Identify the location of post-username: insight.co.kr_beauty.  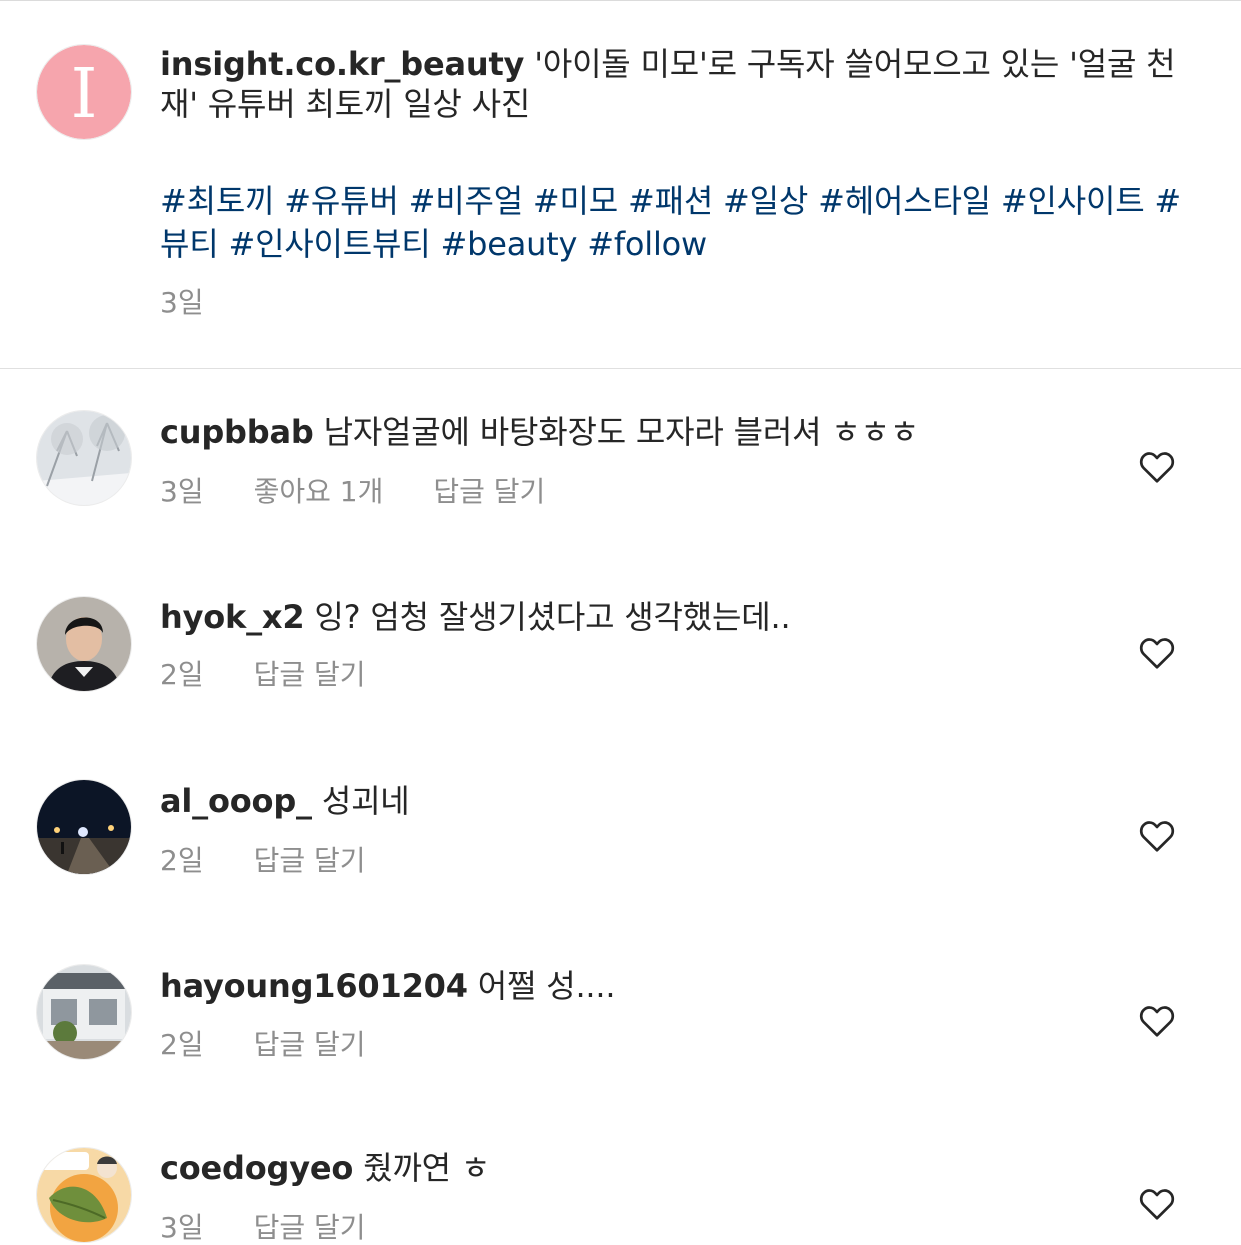
(342, 64).